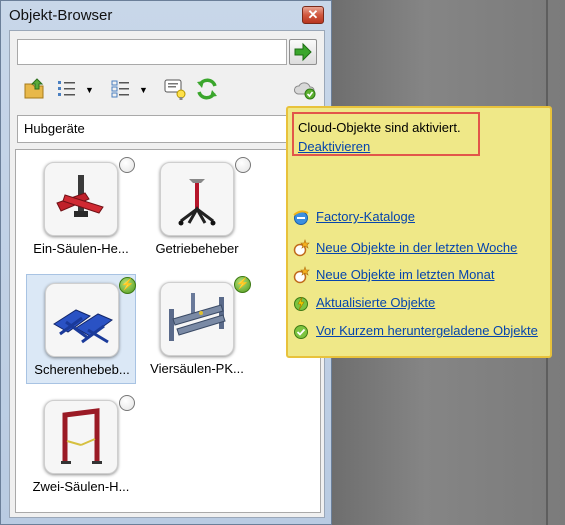  I want to click on ie-globe-icon, so click(301, 217).